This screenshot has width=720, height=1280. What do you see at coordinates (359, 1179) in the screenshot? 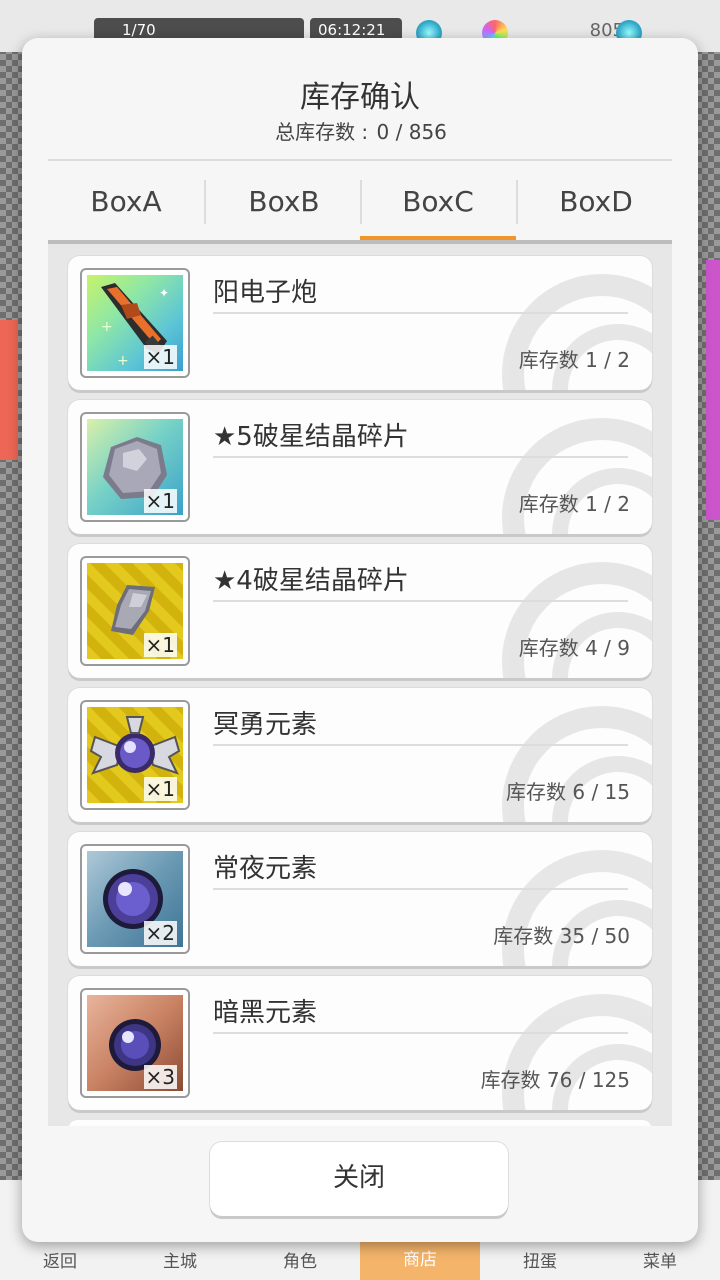
I see `close-button: 关闭` at bounding box center [359, 1179].